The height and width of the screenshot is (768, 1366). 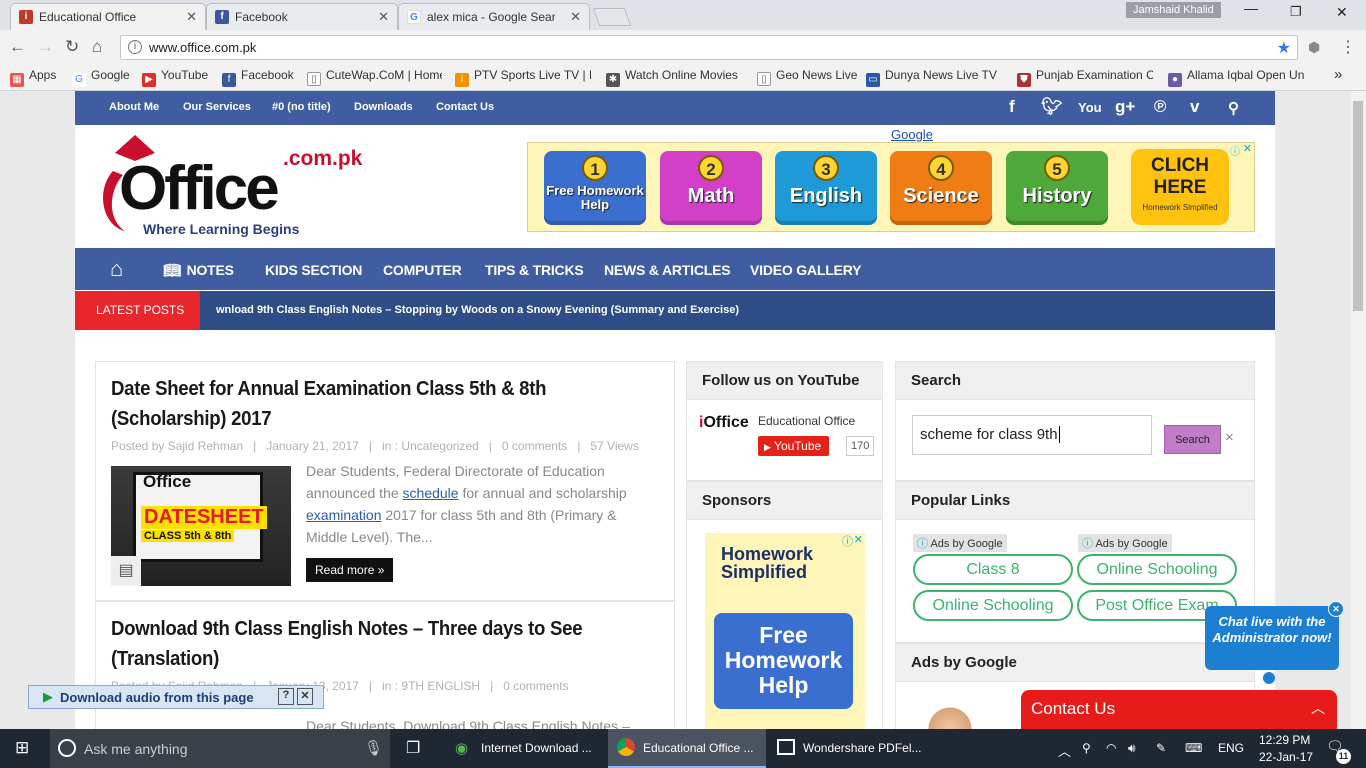 What do you see at coordinates (1012, 107) in the screenshot?
I see `facebook-icon: f` at bounding box center [1012, 107].